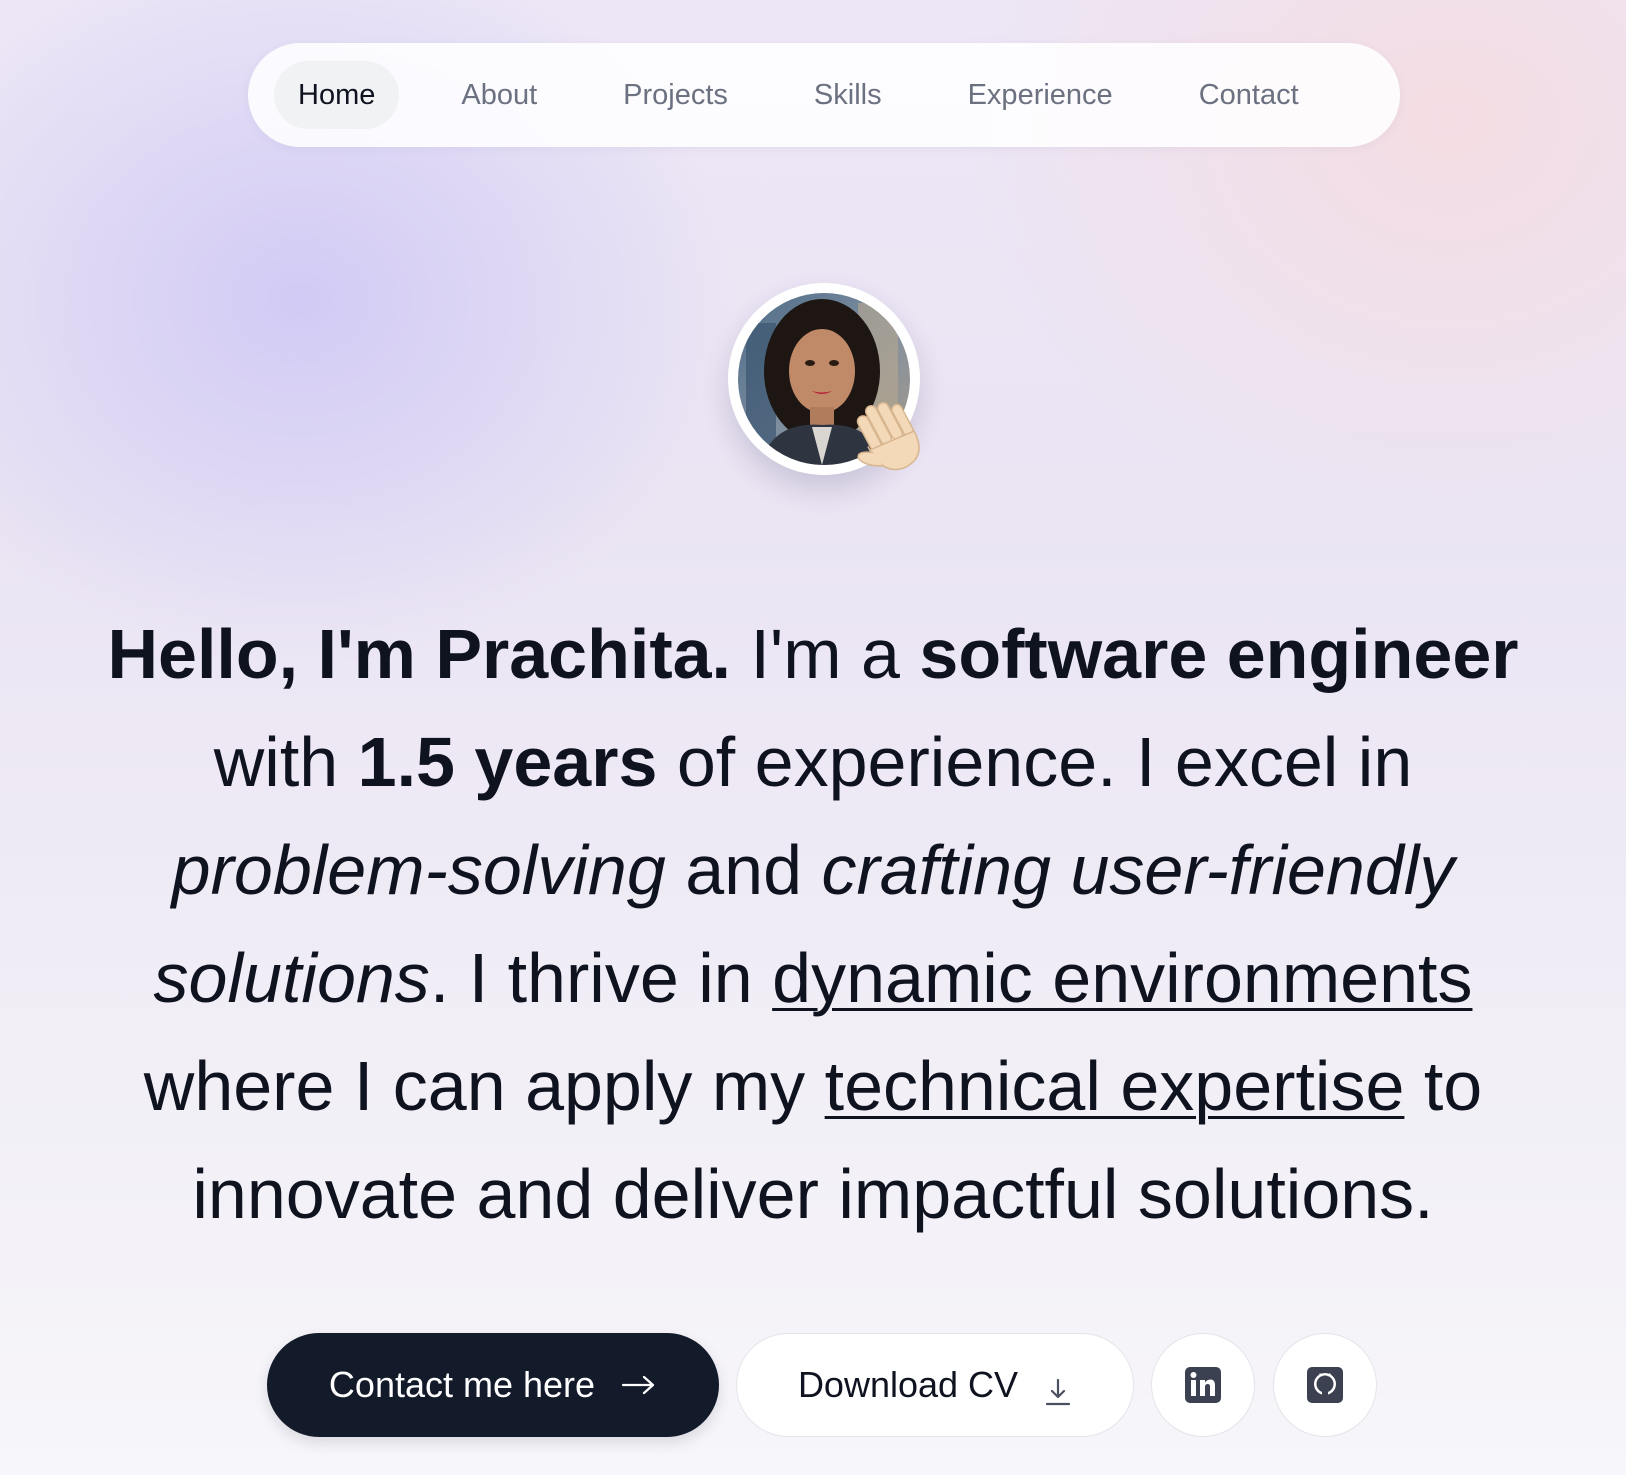 This screenshot has width=1626, height=1475. Describe the element at coordinates (1040, 95) in the screenshot. I see `nav-item-experience: Experience` at that location.